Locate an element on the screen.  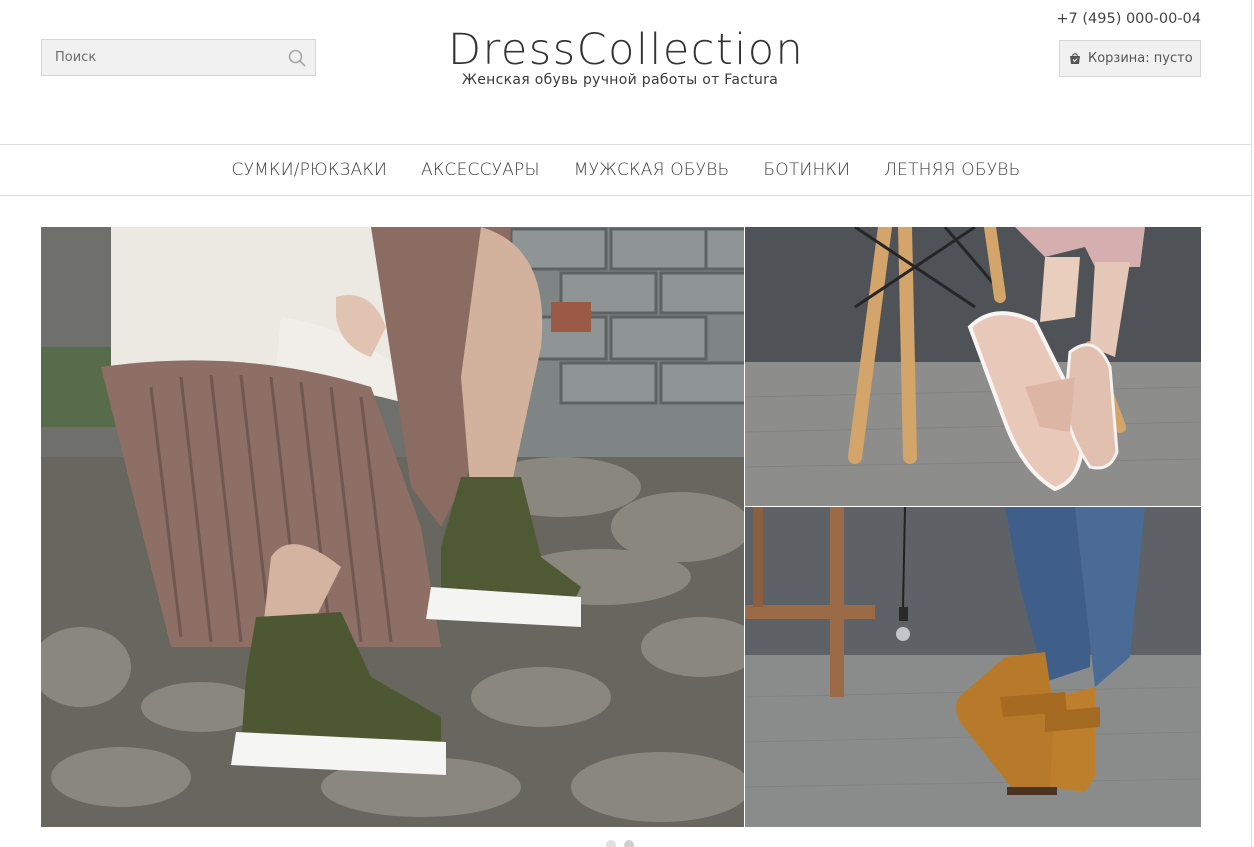
nav-item-bags: СУМКИ/РЮКЗАКИ is located at coordinates (309, 170).